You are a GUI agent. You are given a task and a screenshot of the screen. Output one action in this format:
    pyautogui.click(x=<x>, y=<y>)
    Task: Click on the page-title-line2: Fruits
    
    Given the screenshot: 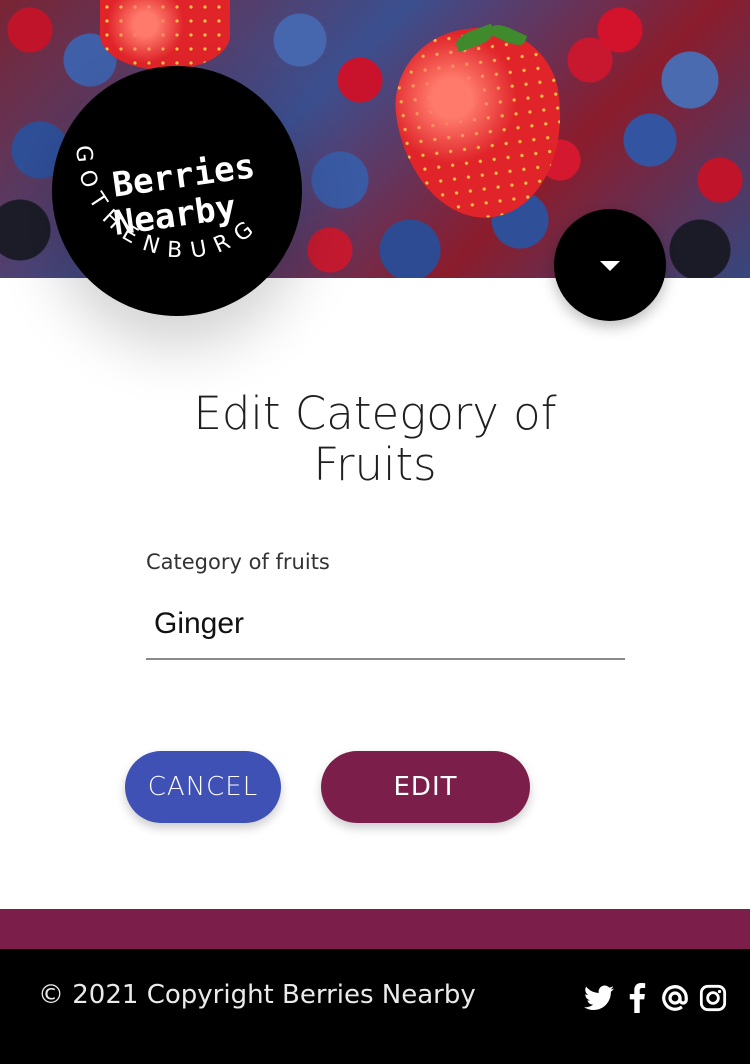 What is the action you would take?
    pyautogui.click(x=375, y=464)
    